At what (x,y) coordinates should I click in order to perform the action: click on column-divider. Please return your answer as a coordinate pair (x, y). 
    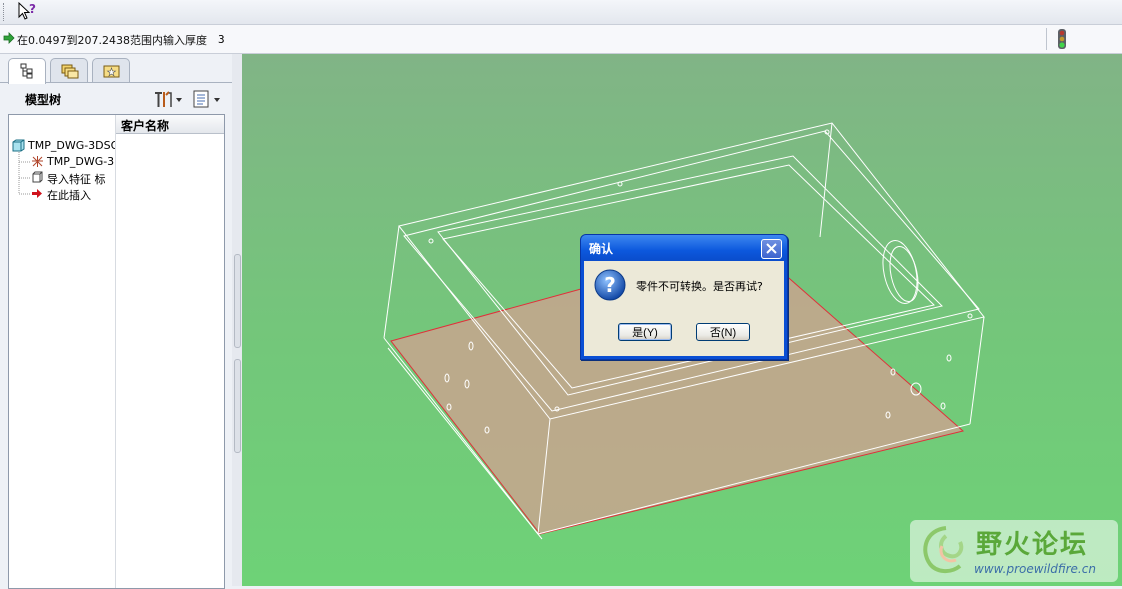
    Looking at the image, I should click on (115, 351).